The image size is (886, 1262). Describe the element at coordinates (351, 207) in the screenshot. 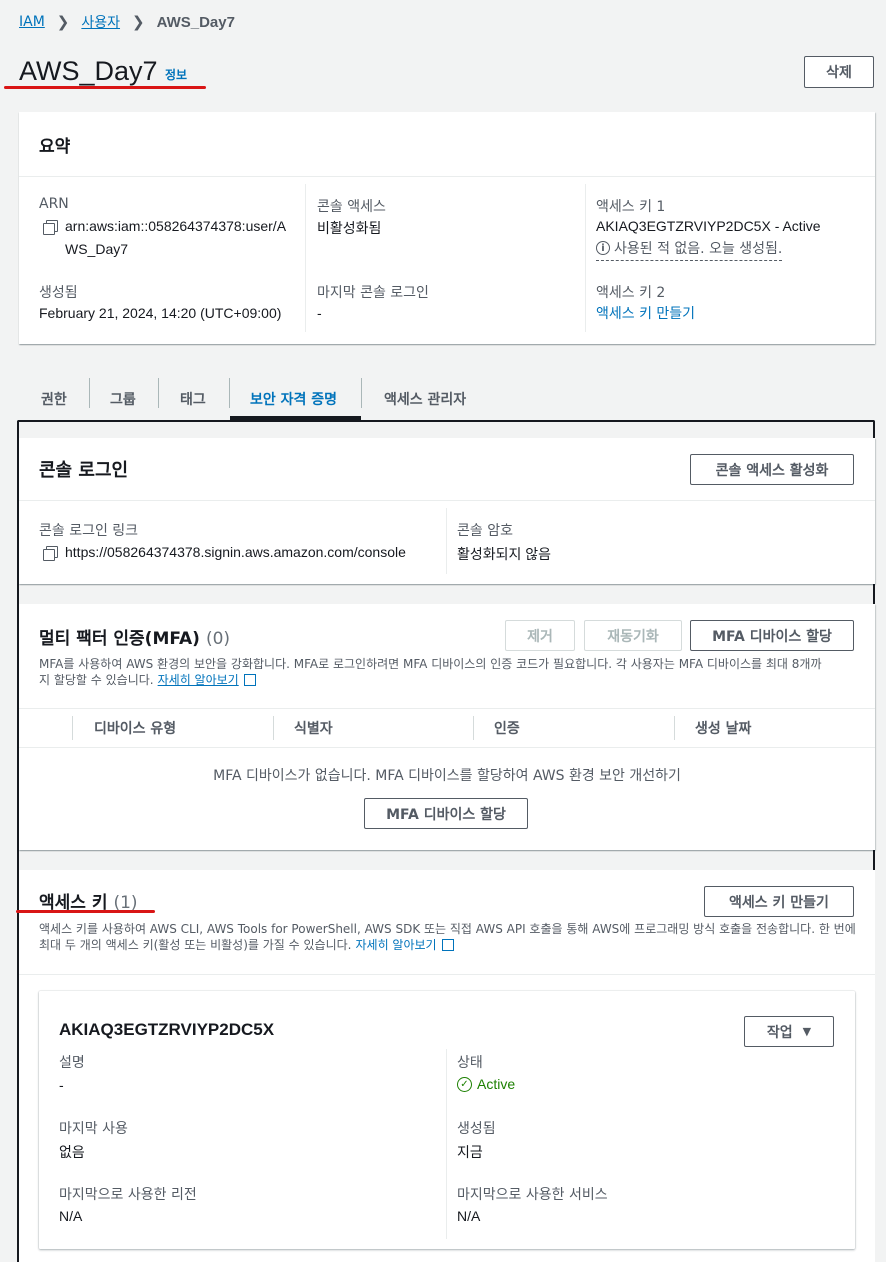

I see `console-access-label: 콘솔 액세스` at that location.